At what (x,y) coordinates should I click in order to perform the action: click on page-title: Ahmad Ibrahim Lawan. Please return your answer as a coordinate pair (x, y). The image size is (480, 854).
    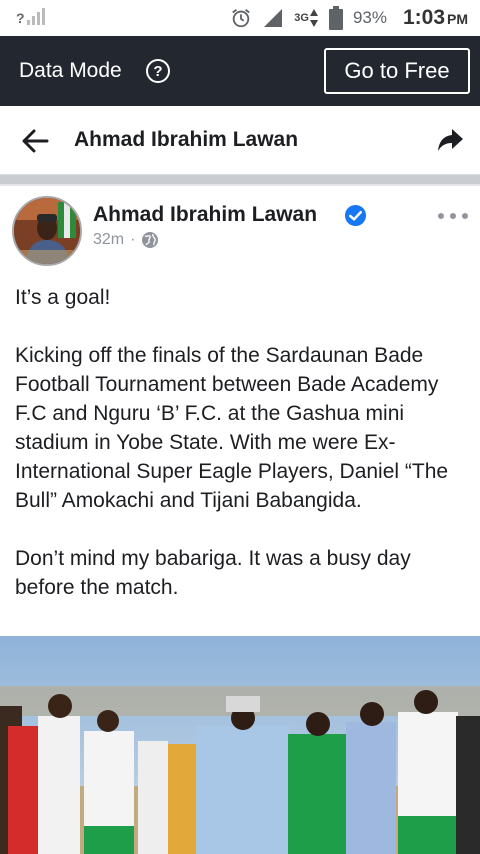
    Looking at the image, I should click on (186, 139).